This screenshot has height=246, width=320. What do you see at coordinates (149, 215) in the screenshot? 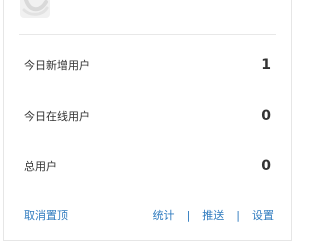
I see `card-footer: 取消置顶 统计 | 推送 | 设置` at bounding box center [149, 215].